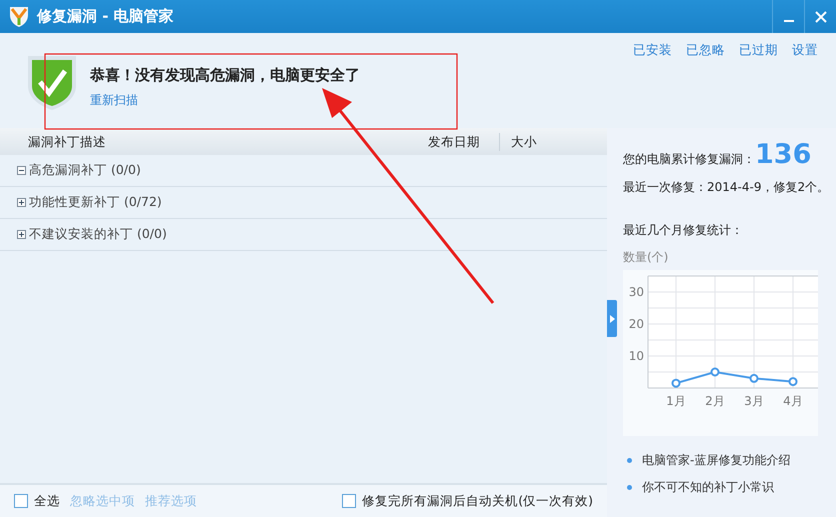 This screenshot has width=836, height=517. I want to click on patch-group-row: 高危漏洞补丁 (0/0), so click(303, 171).